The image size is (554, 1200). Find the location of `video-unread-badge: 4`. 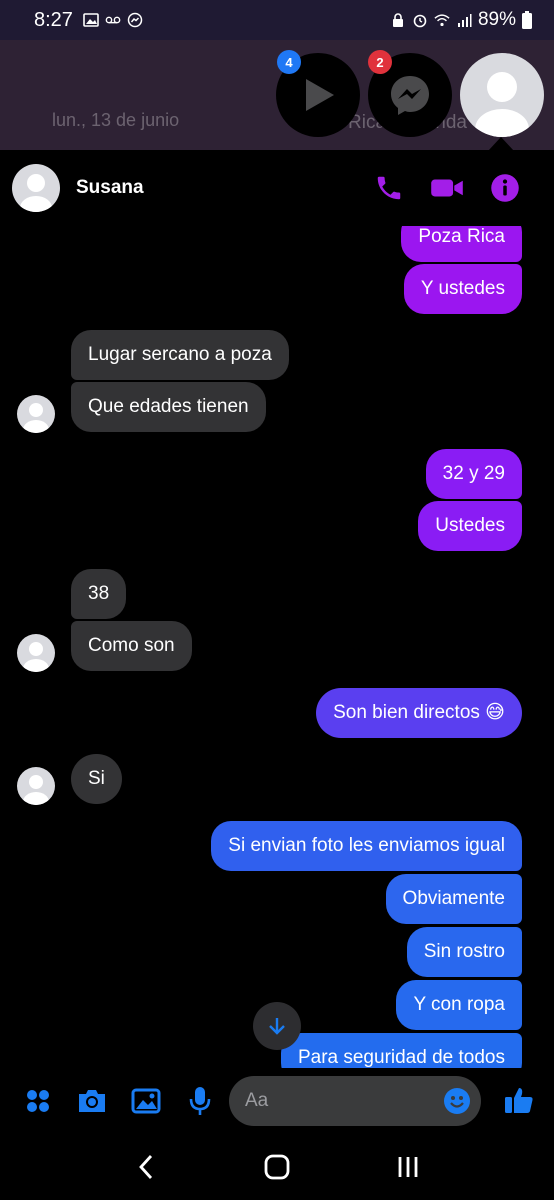

video-unread-badge: 4 is located at coordinates (289, 62).